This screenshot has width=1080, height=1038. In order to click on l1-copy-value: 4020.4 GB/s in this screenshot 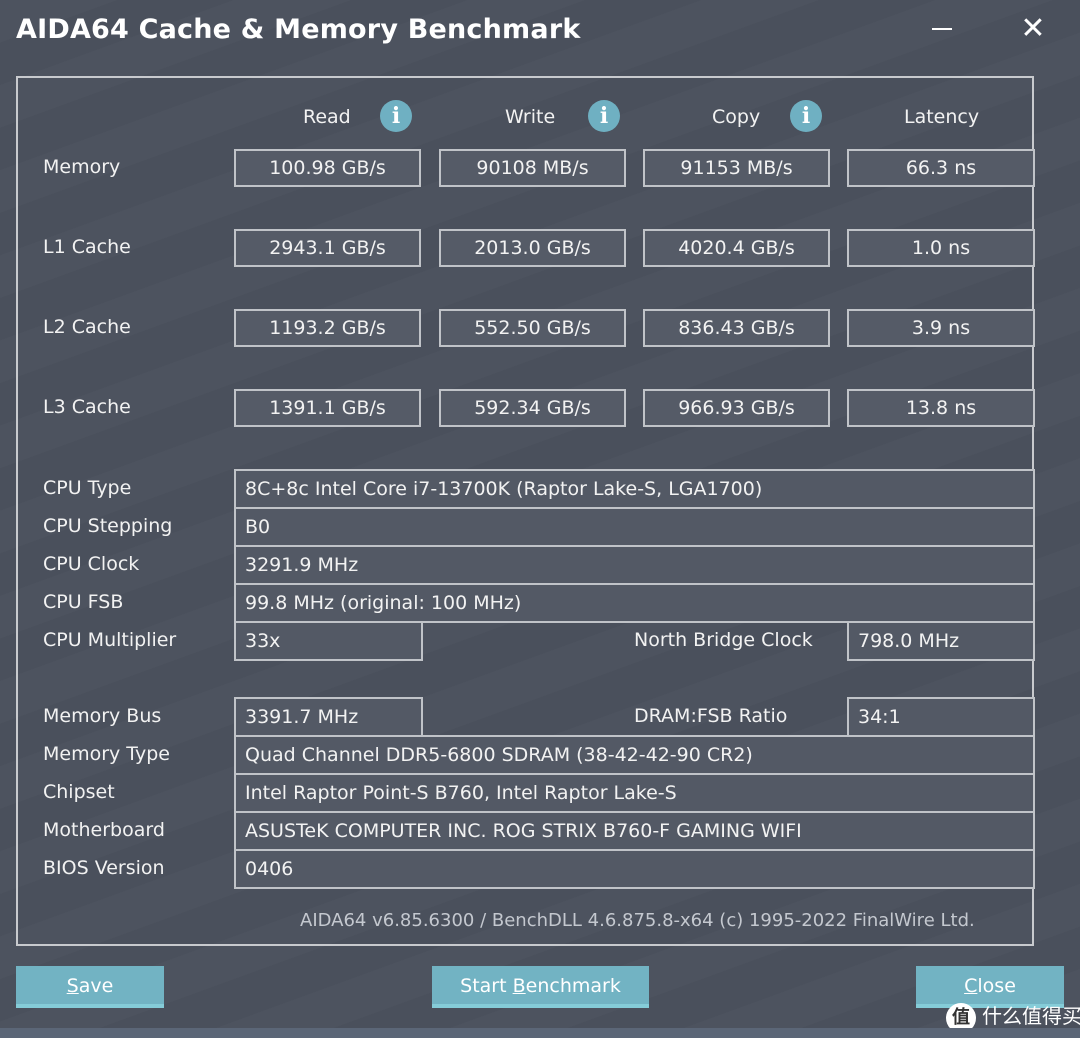, I will do `click(736, 248)`.